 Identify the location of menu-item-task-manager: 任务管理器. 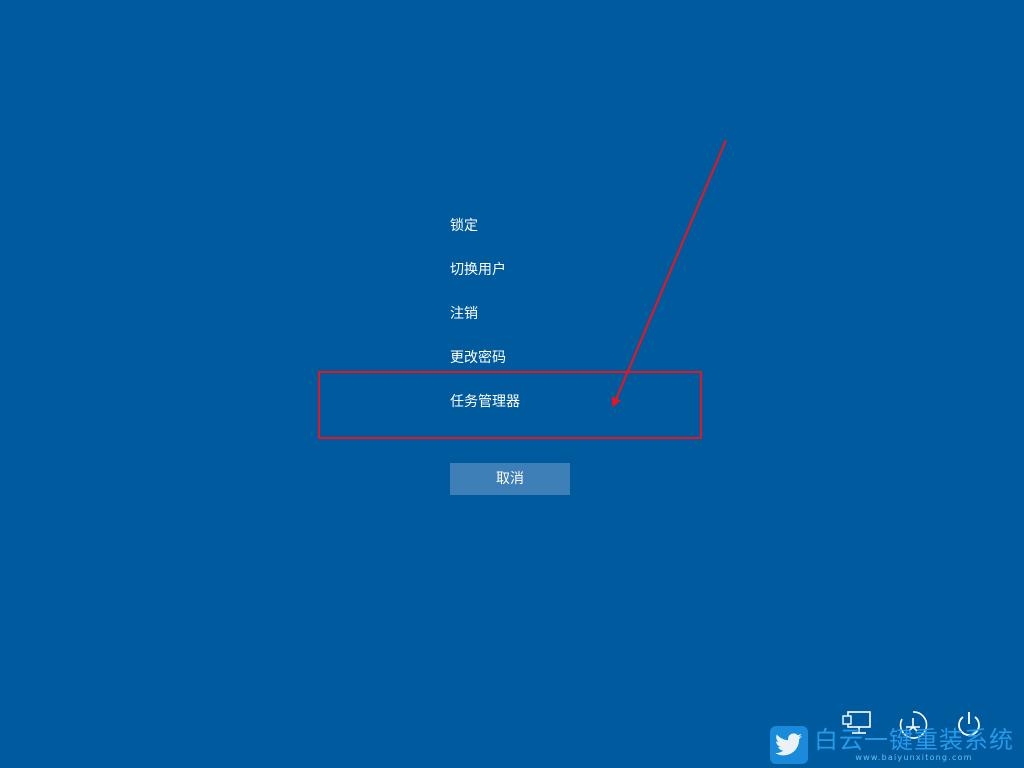
(580, 410).